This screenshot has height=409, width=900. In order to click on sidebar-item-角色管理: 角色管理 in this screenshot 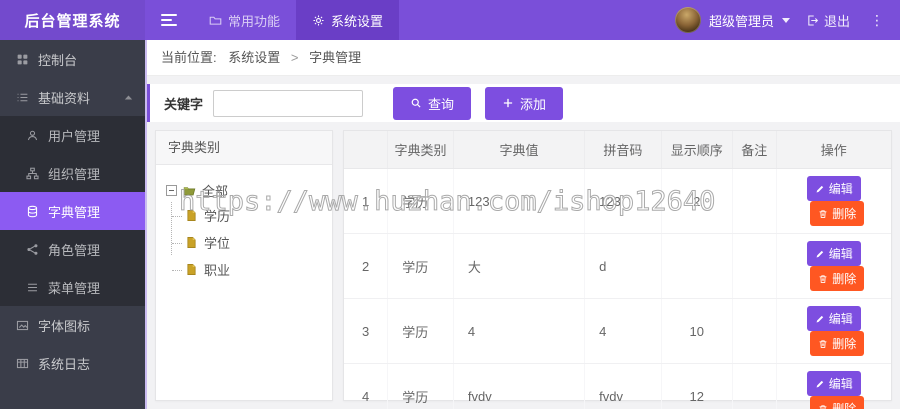, I will do `click(72, 249)`.